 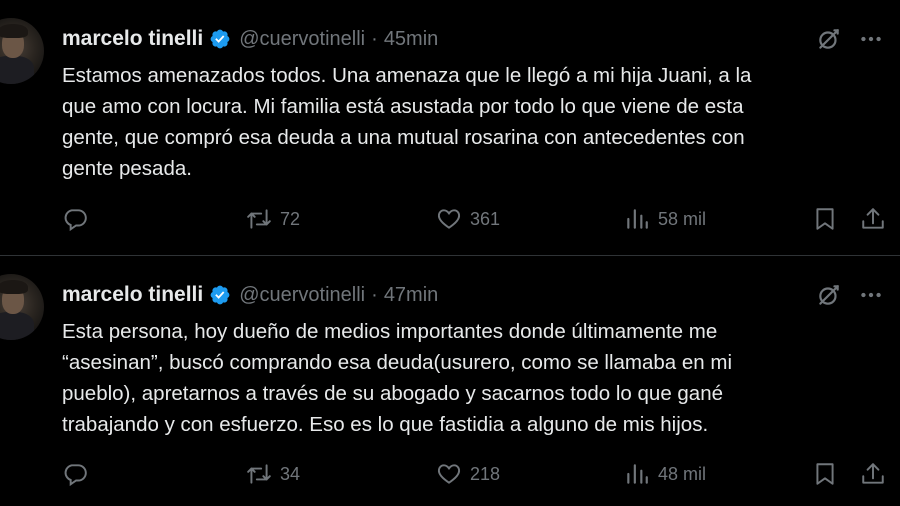 What do you see at coordinates (411, 39) in the screenshot?
I see `timestamp: 45min` at bounding box center [411, 39].